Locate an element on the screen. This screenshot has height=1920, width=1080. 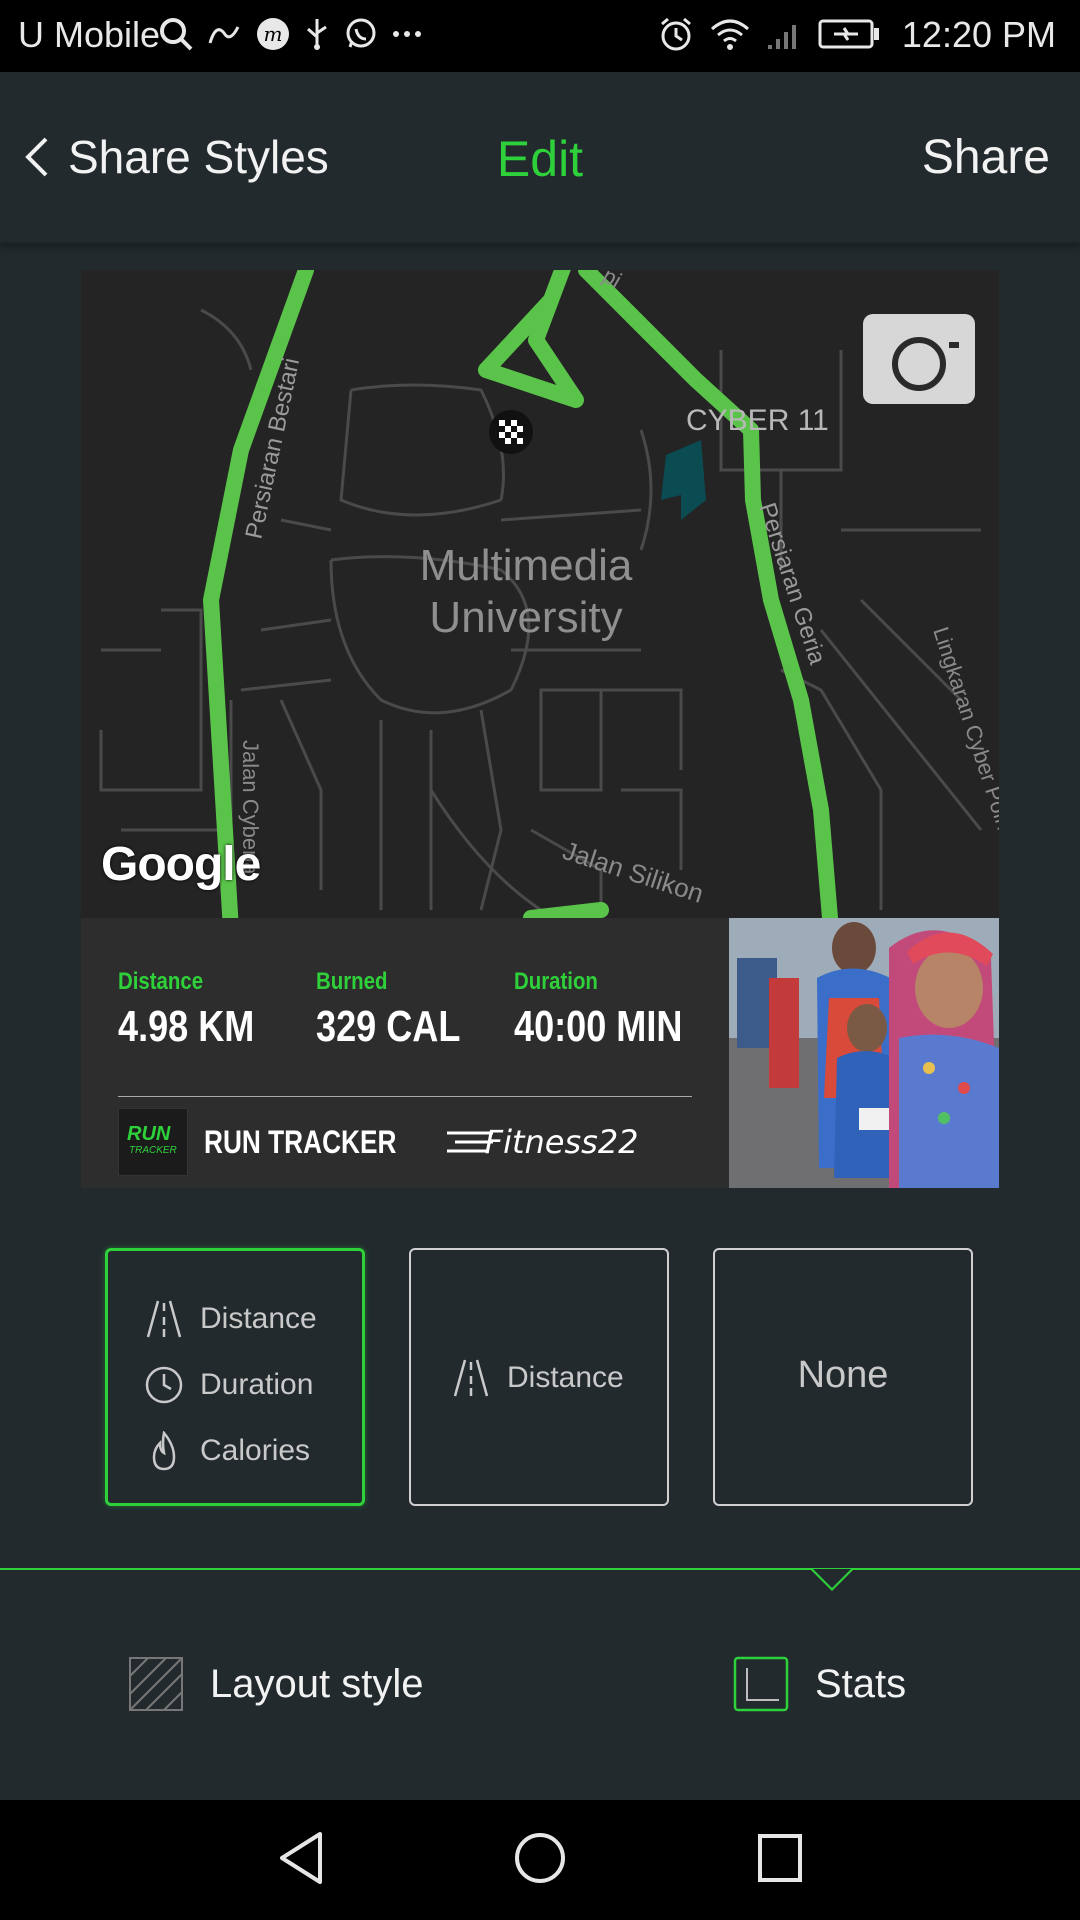
tab-layout-style: Layout style is located at coordinates (275, 1684).